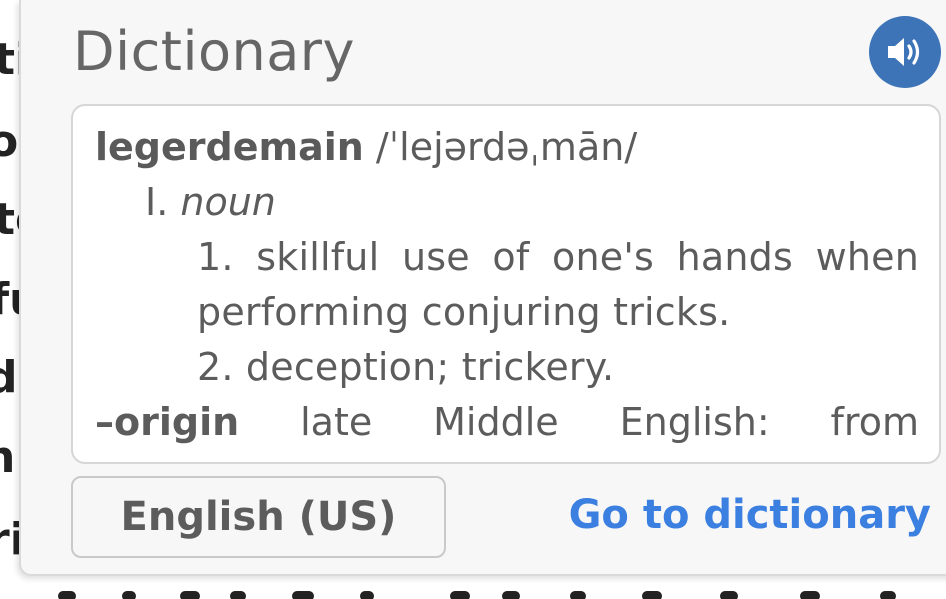 The height and width of the screenshot is (599, 946). I want to click on background-text-fragment: n, so click(7, 458).